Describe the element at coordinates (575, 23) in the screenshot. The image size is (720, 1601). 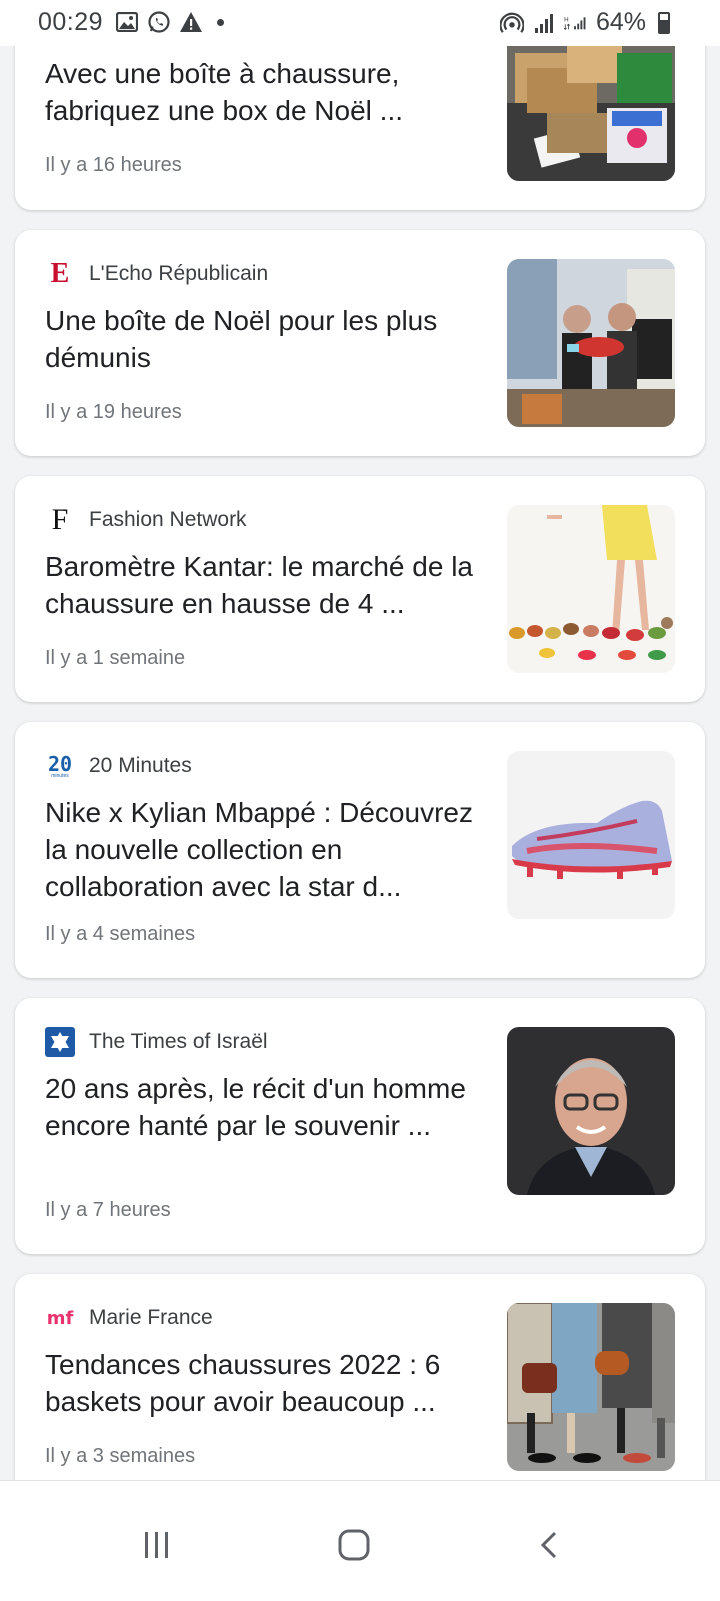
I see `data-signal-icon: H` at that location.